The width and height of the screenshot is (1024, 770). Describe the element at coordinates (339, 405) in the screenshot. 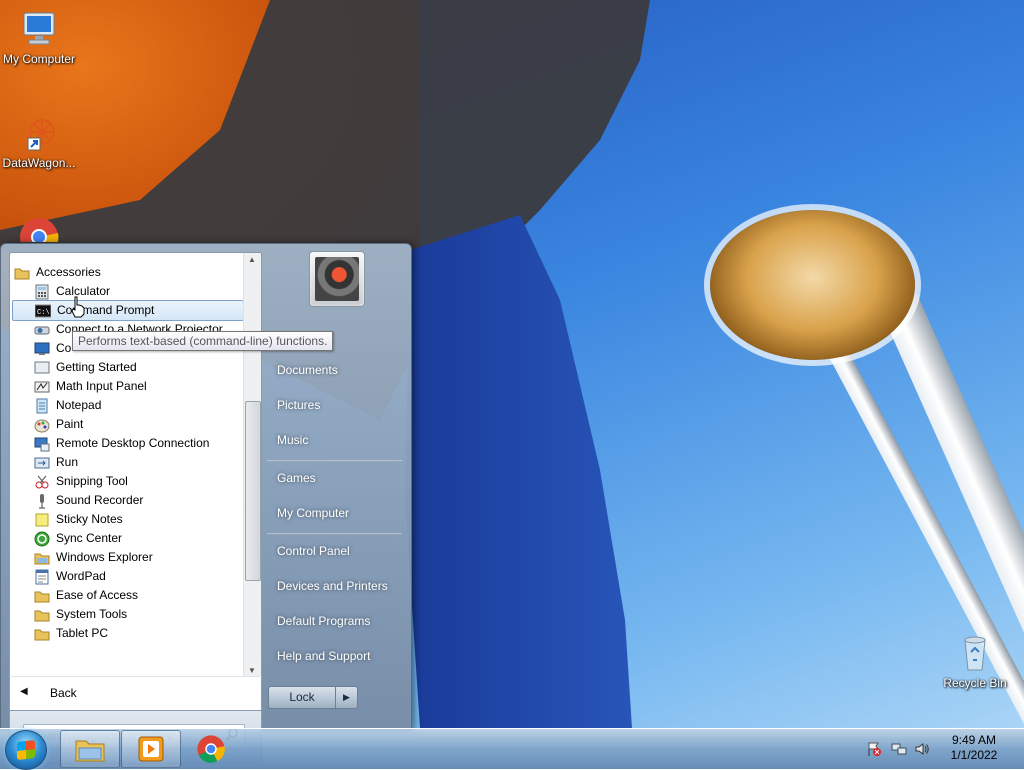

I see `start-right-pictures: Pictures` at that location.